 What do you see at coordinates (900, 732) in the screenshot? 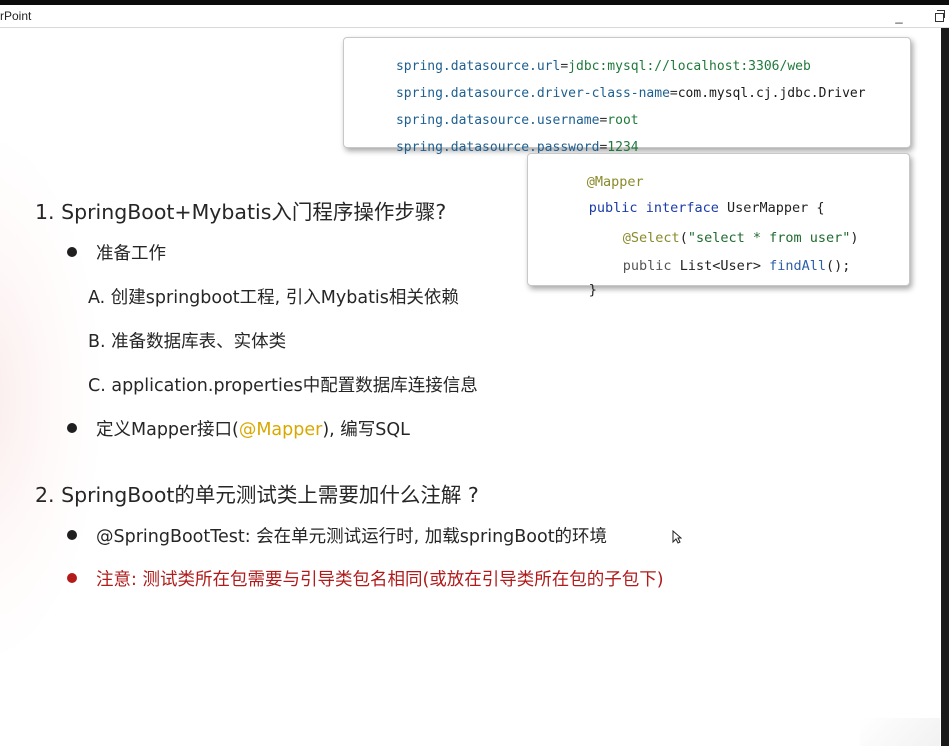
I see `slide-corner-decoration` at bounding box center [900, 732].